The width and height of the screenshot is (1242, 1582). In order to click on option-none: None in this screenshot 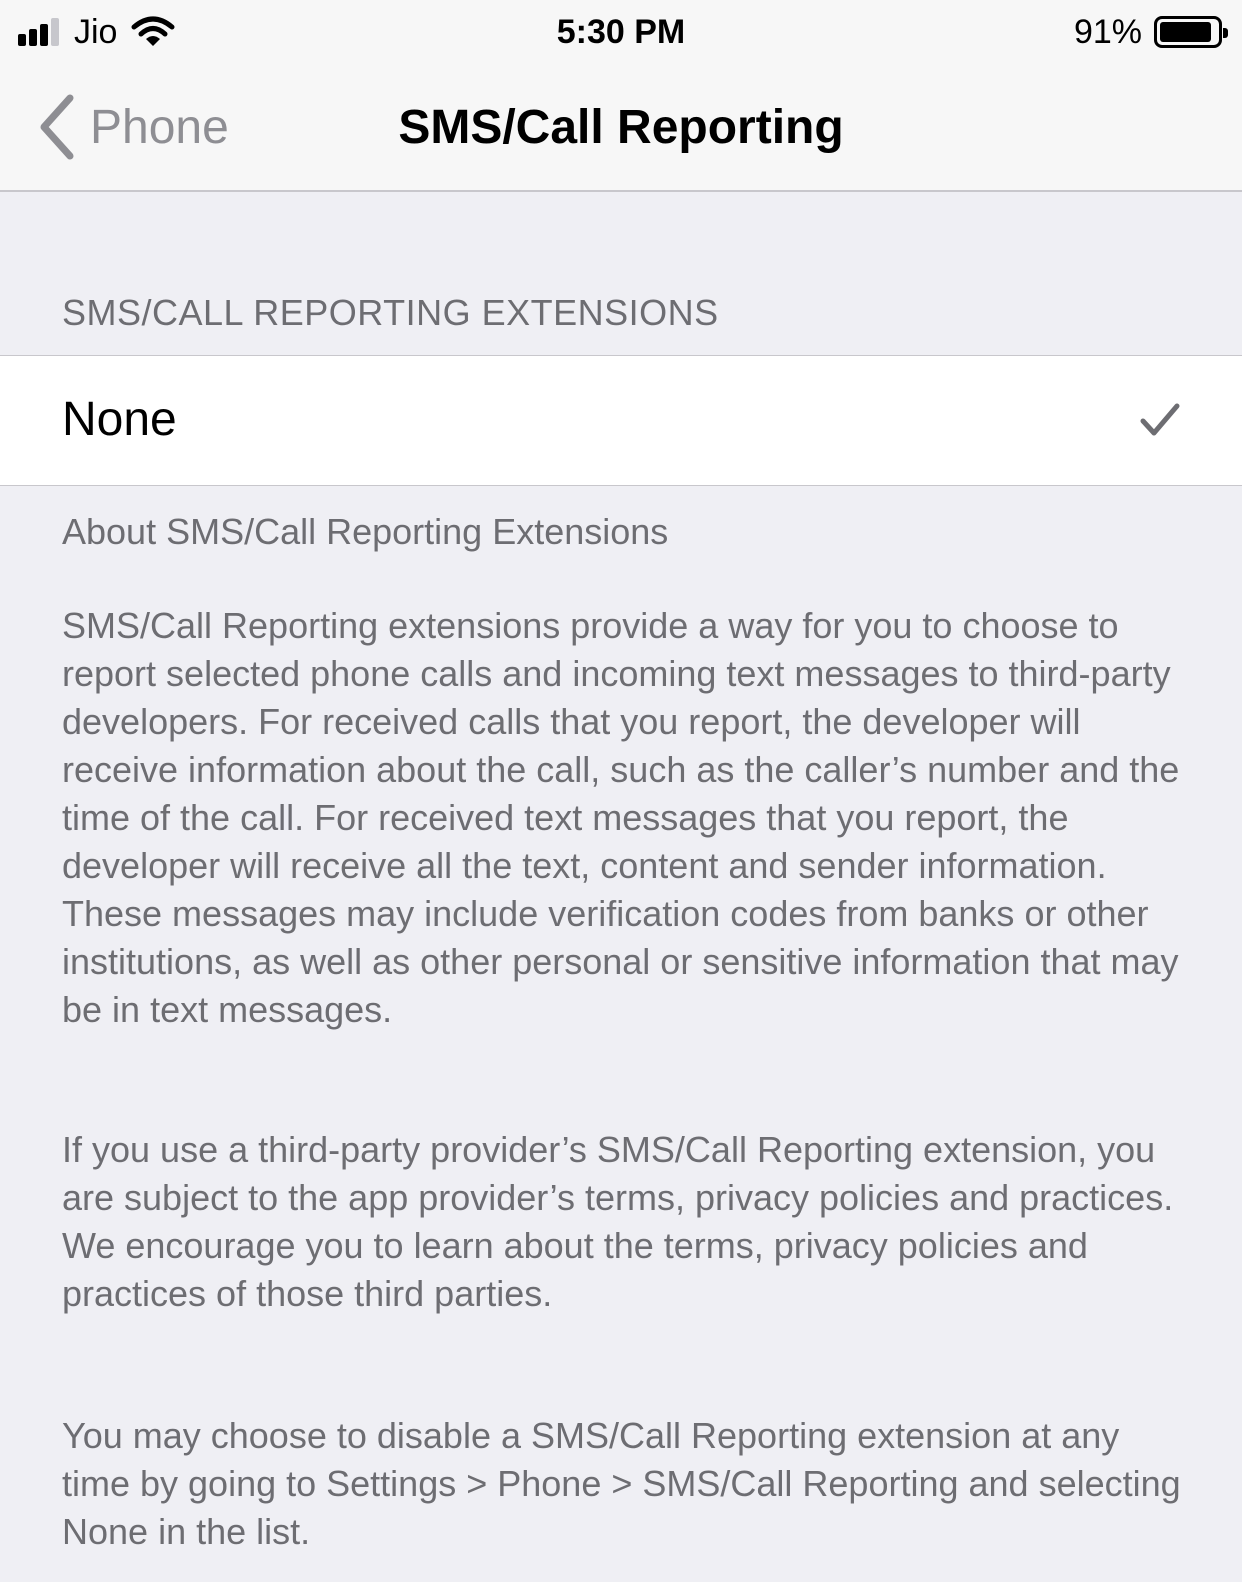, I will do `click(621, 420)`.